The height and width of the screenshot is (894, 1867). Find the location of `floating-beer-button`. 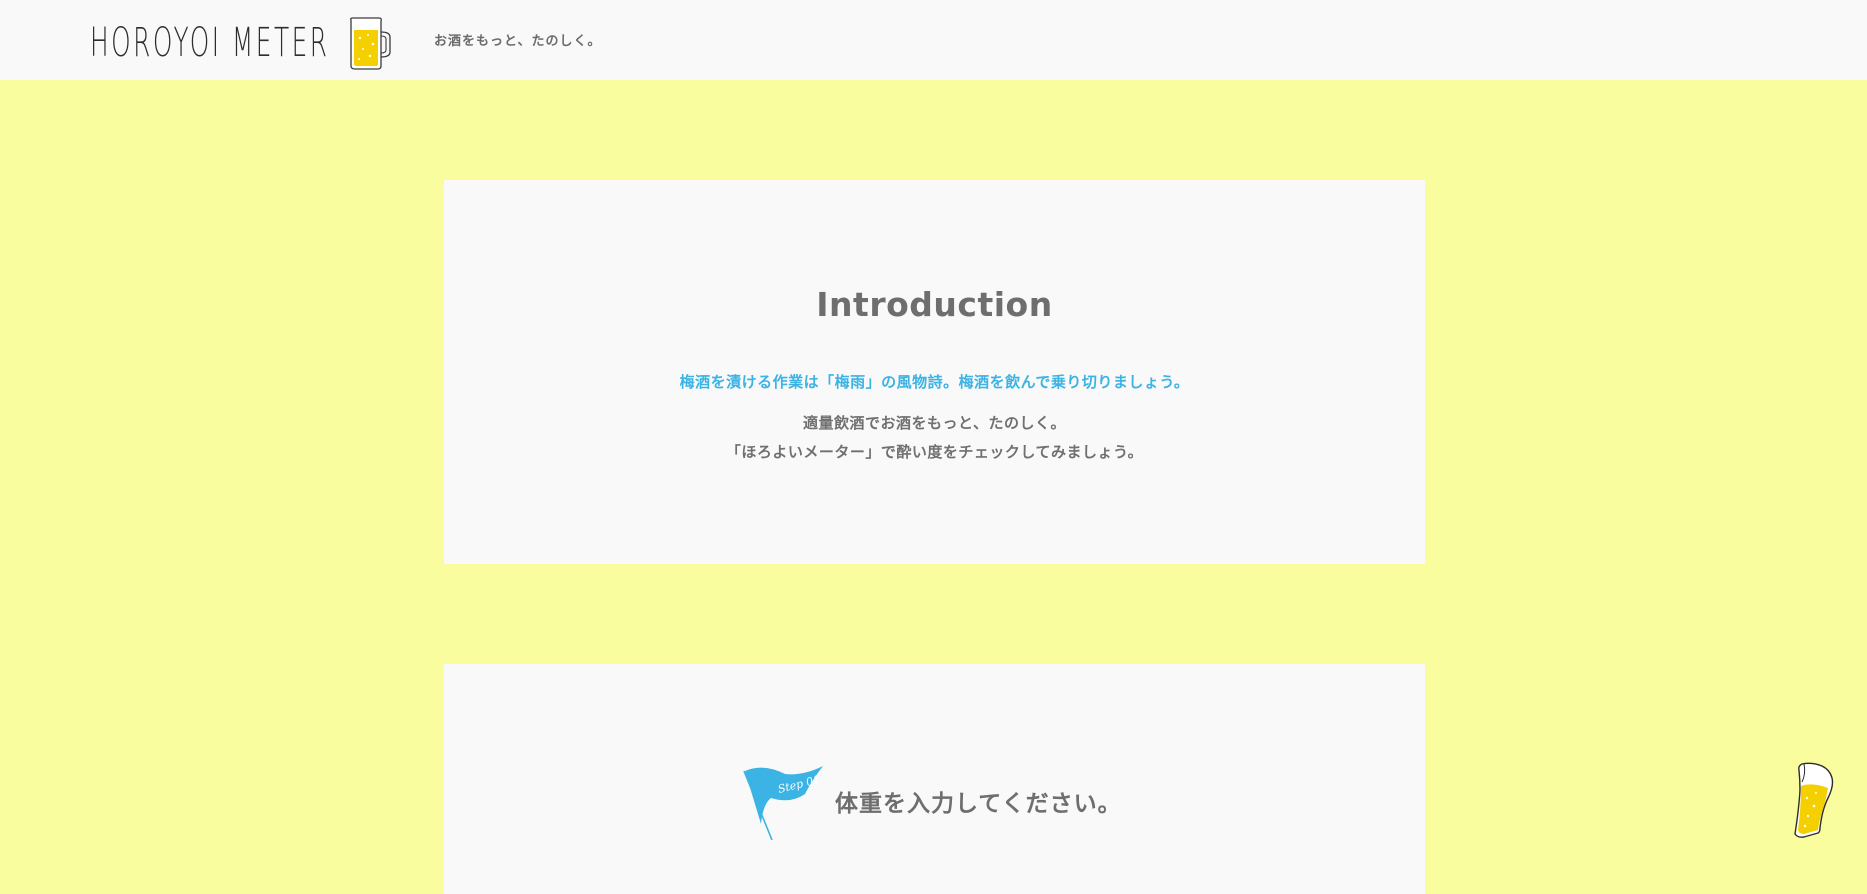

floating-beer-button is located at coordinates (1814, 800).